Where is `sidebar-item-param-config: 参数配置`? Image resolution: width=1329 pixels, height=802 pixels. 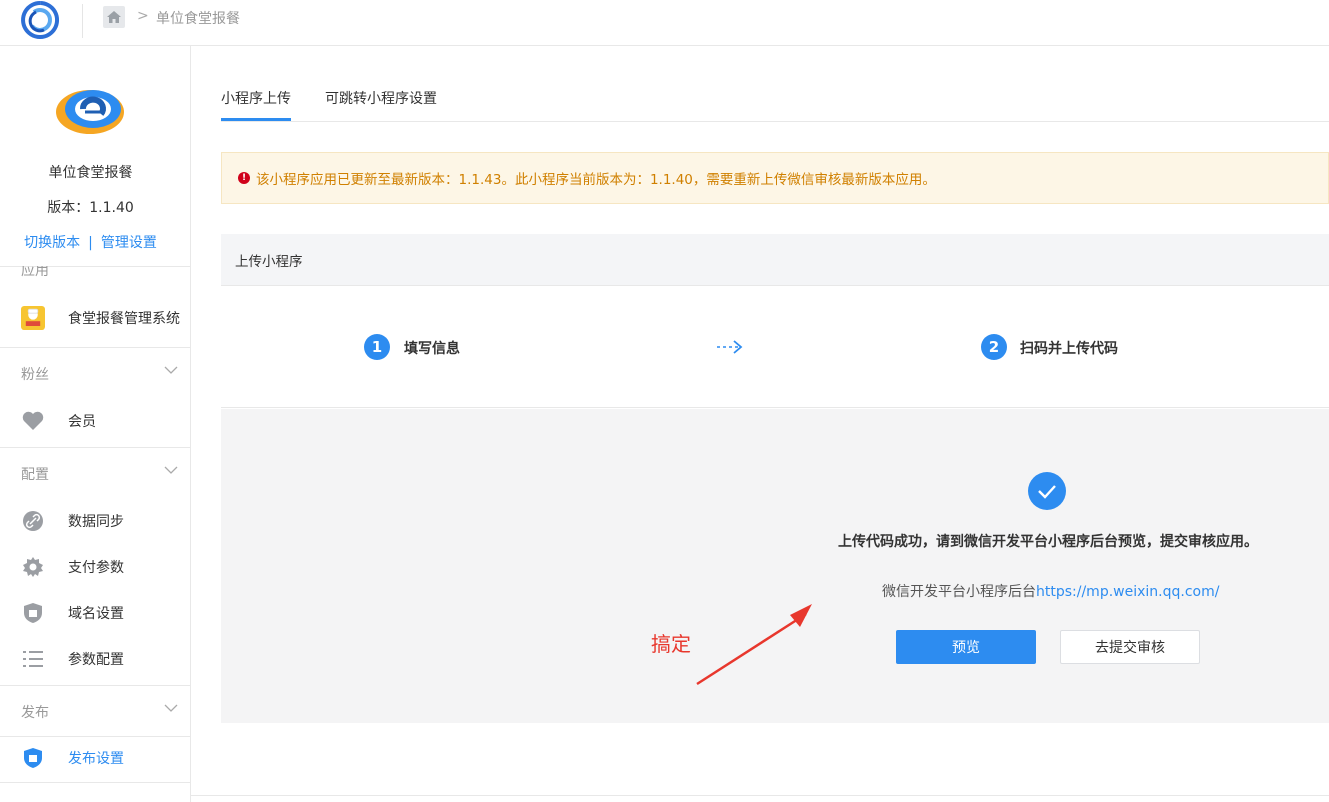
sidebar-item-param-config: 参数配置 is located at coordinates (95, 659).